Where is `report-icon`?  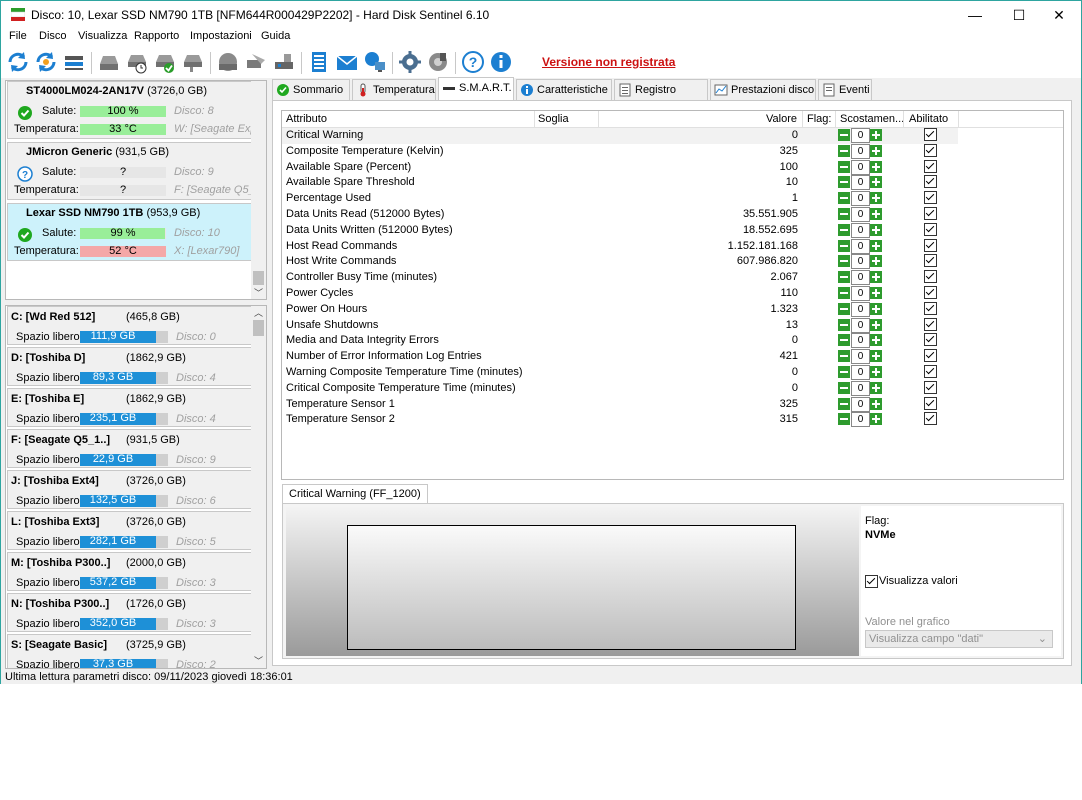 report-icon is located at coordinates (319, 62).